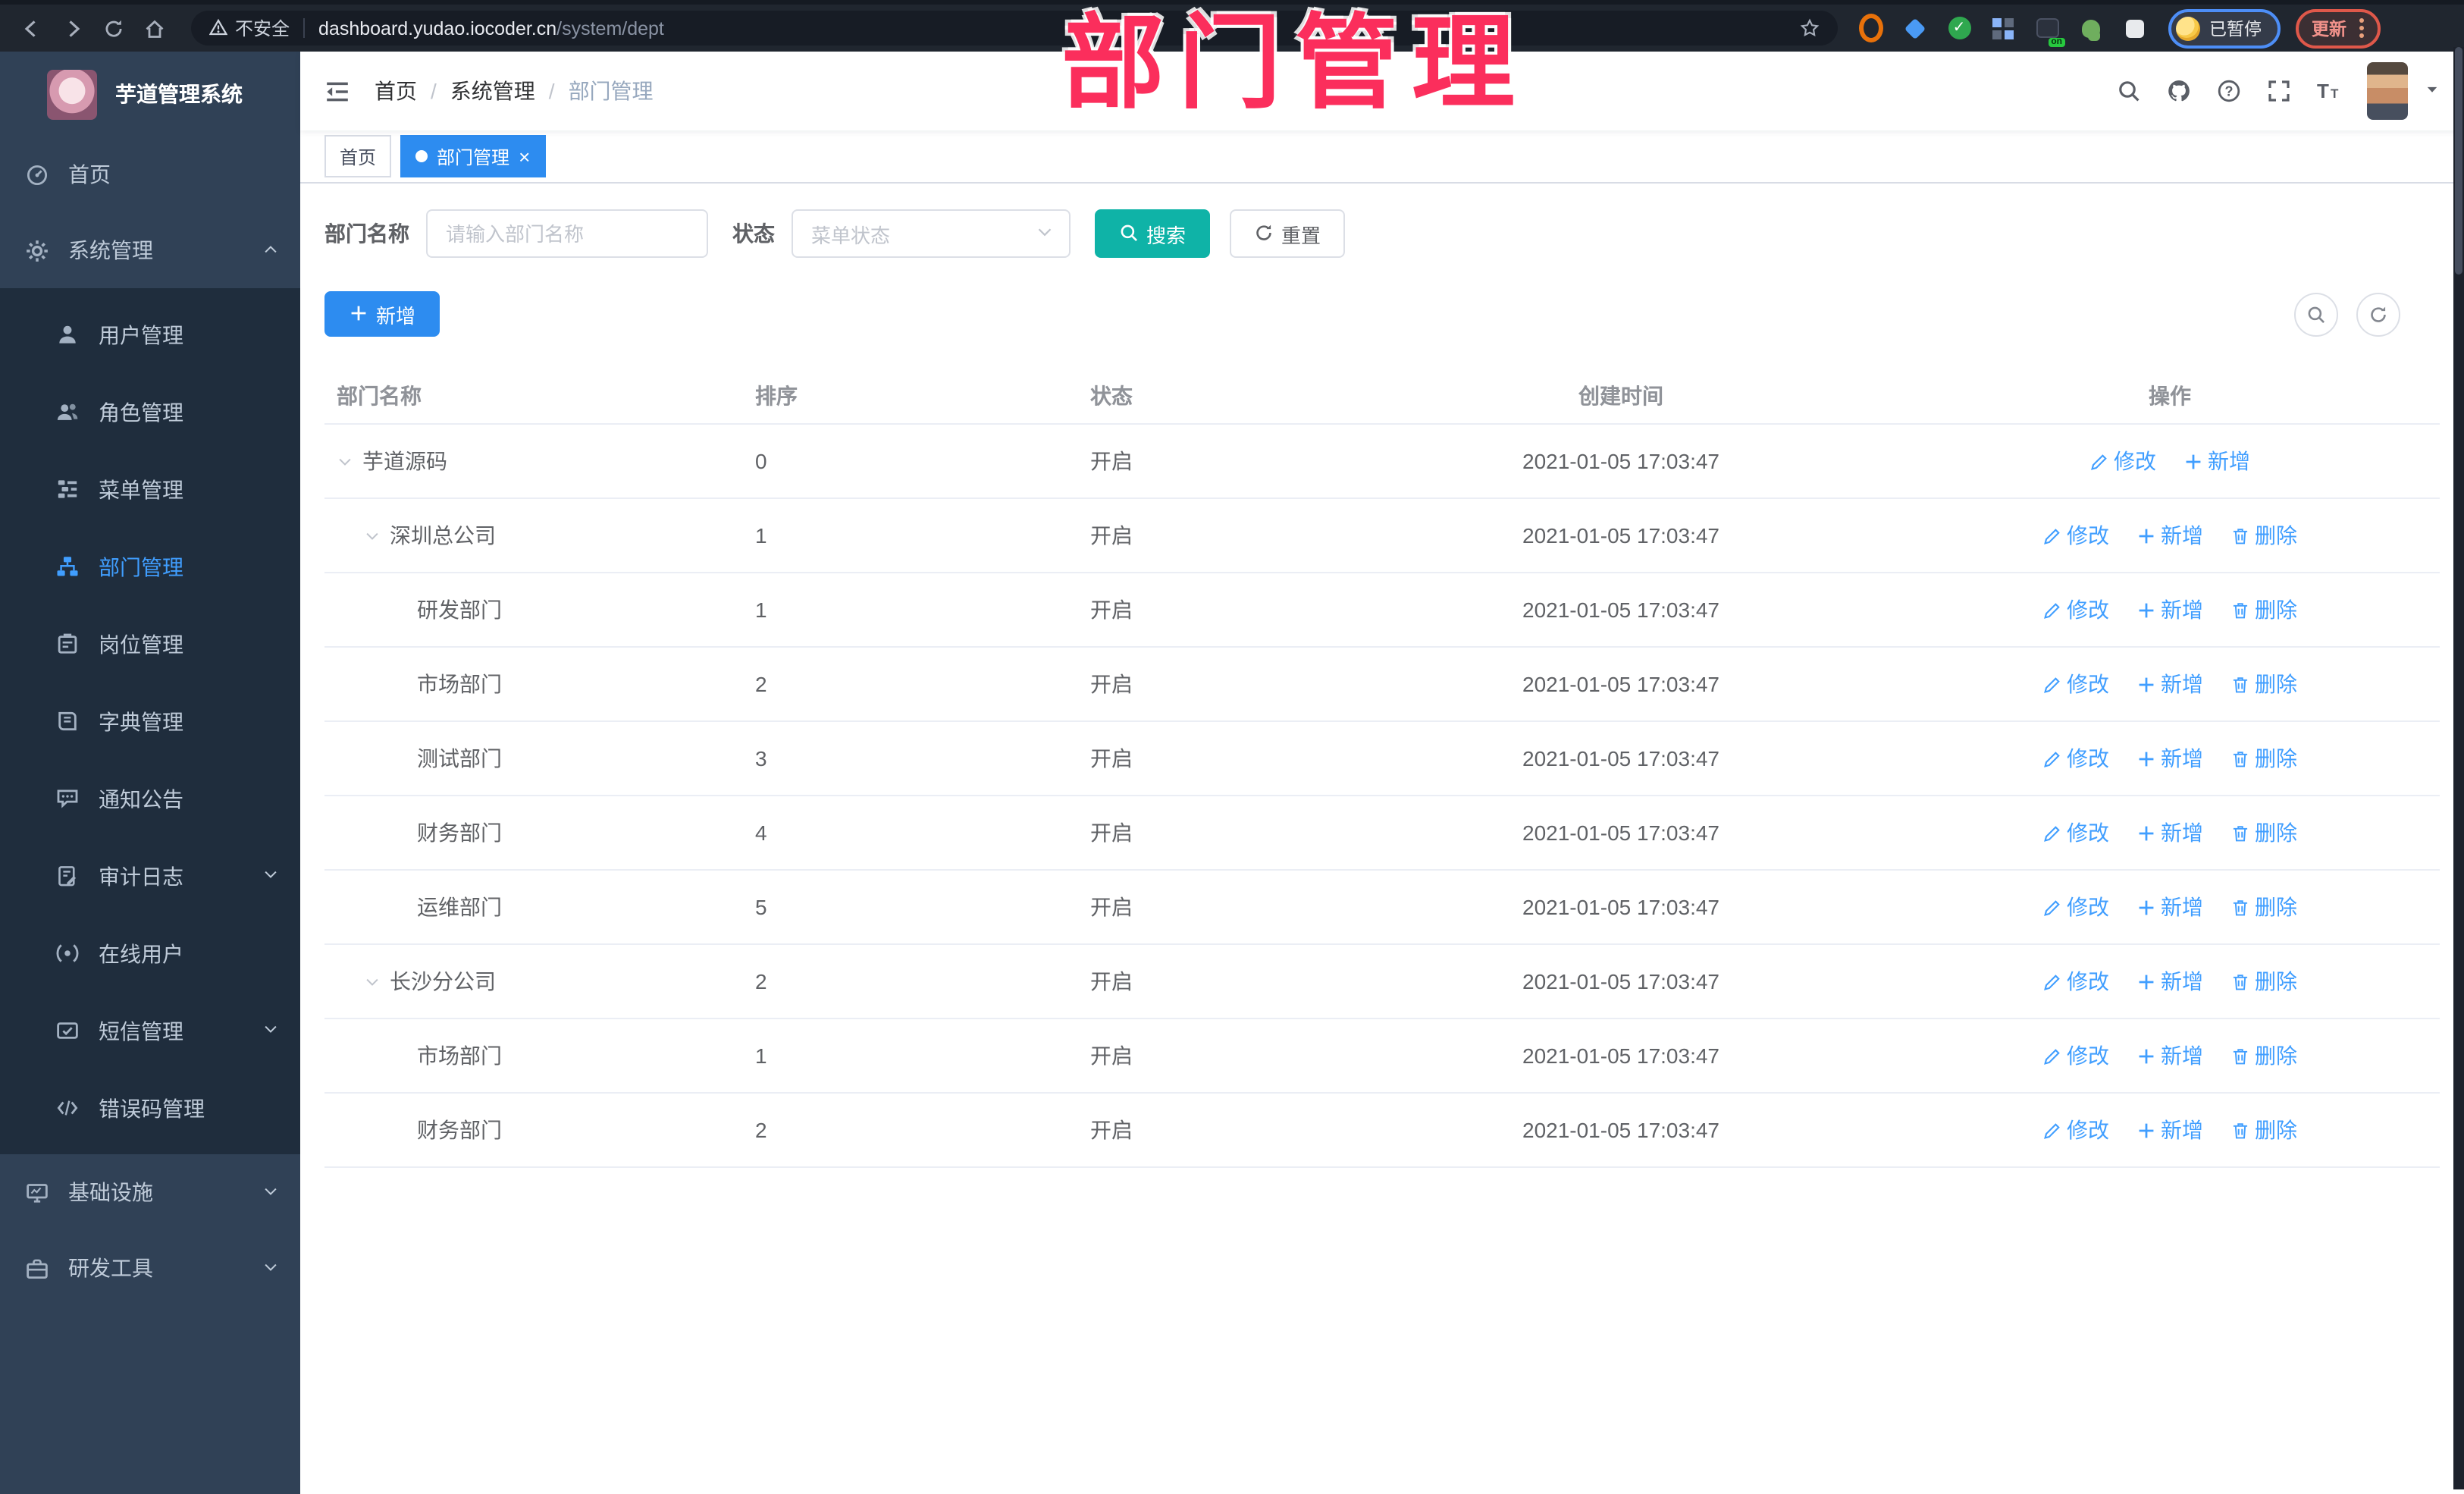  Describe the element at coordinates (396, 91) in the screenshot. I see `breadcrumb-item: 首页` at that location.